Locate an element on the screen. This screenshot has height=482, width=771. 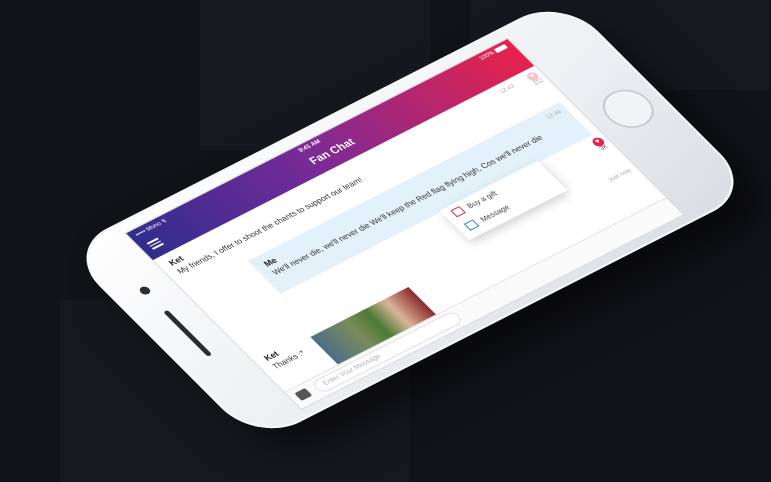
home-button is located at coordinates (628, 109).